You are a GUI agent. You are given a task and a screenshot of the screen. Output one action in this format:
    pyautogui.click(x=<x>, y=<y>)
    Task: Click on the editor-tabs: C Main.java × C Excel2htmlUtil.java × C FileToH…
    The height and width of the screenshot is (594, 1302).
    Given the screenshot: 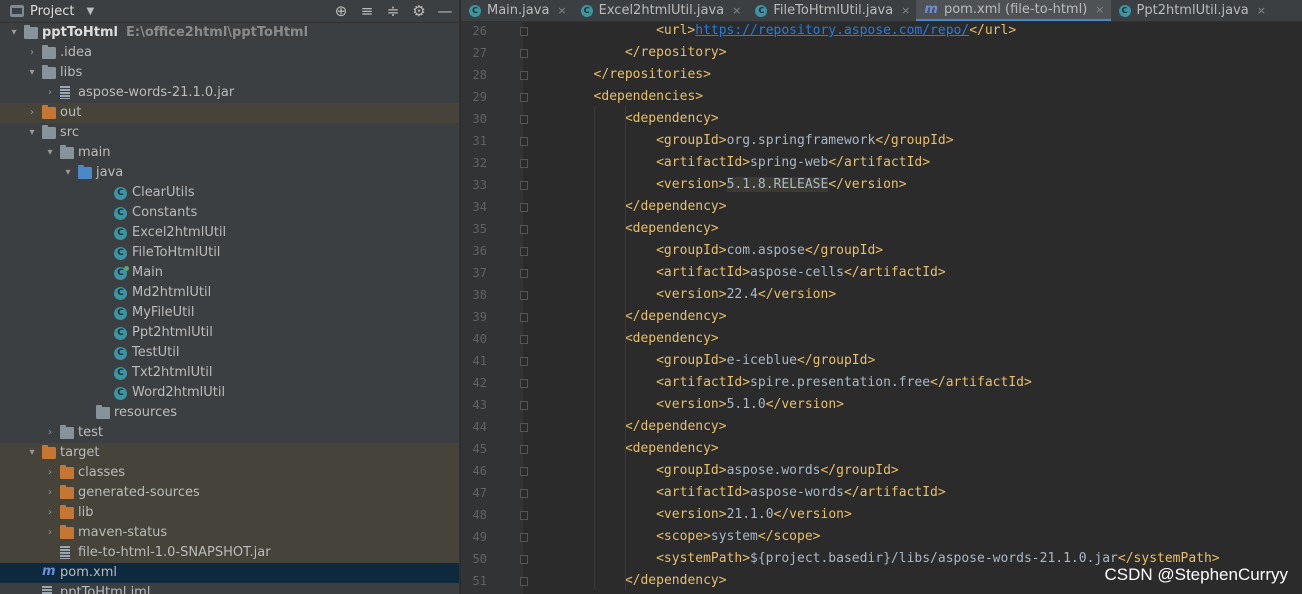 What is the action you would take?
    pyautogui.click(x=881, y=11)
    